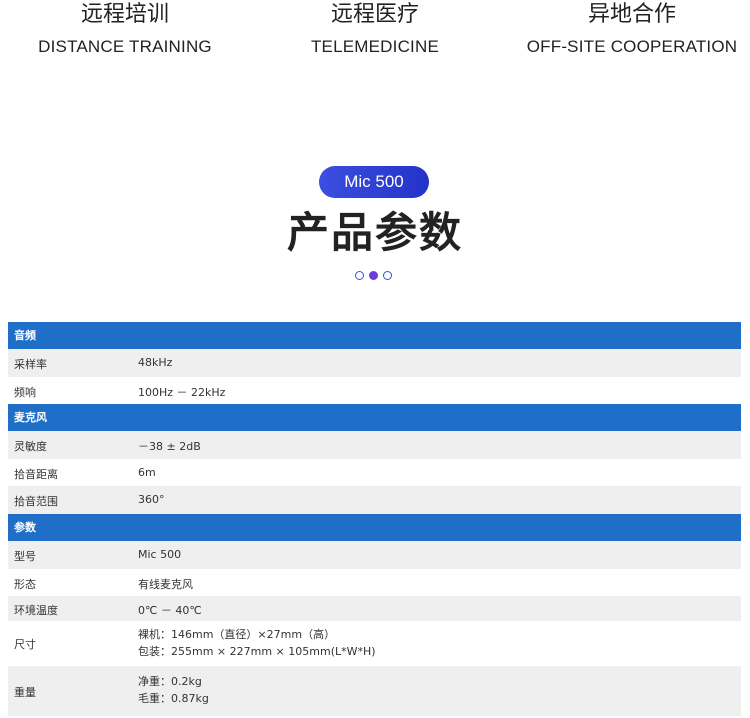 Image resolution: width=750 pixels, height=718 pixels. I want to click on product-model-badge: Mic 500, so click(374, 182).